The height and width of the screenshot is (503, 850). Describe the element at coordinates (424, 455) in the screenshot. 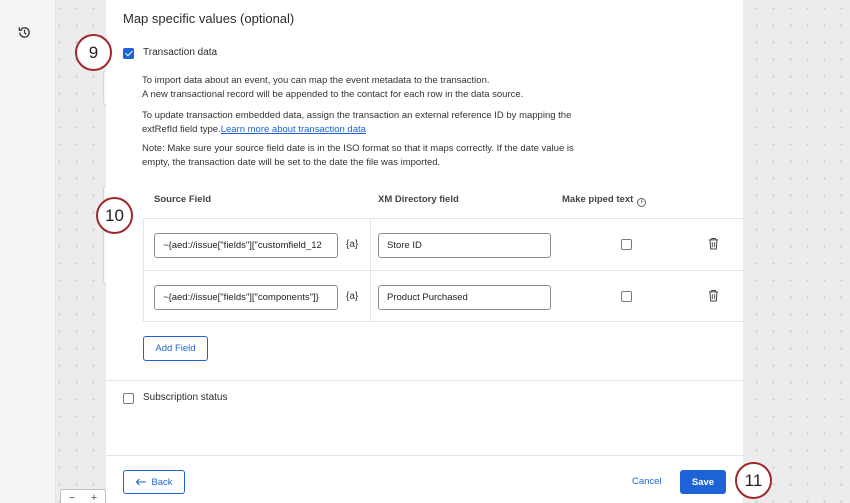

I see `footer-divider` at that location.